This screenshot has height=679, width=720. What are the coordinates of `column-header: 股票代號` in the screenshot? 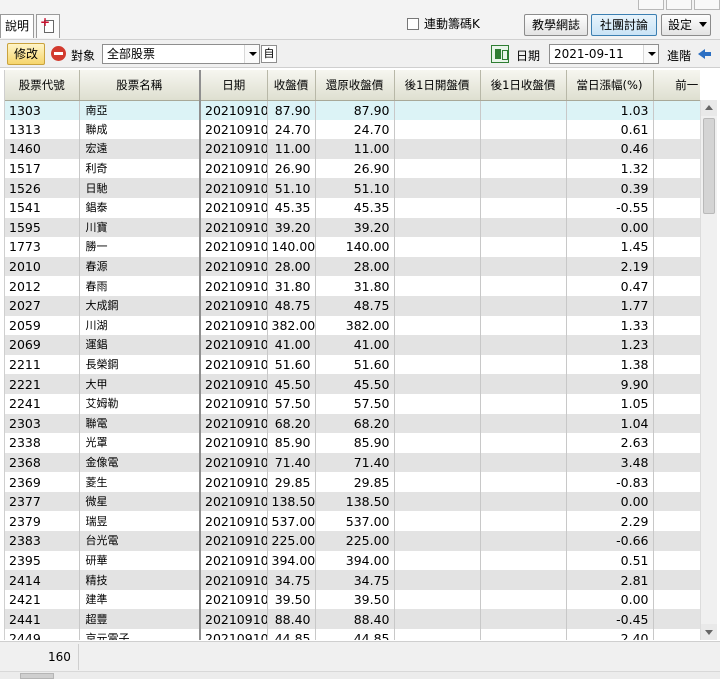 It's located at (42, 85).